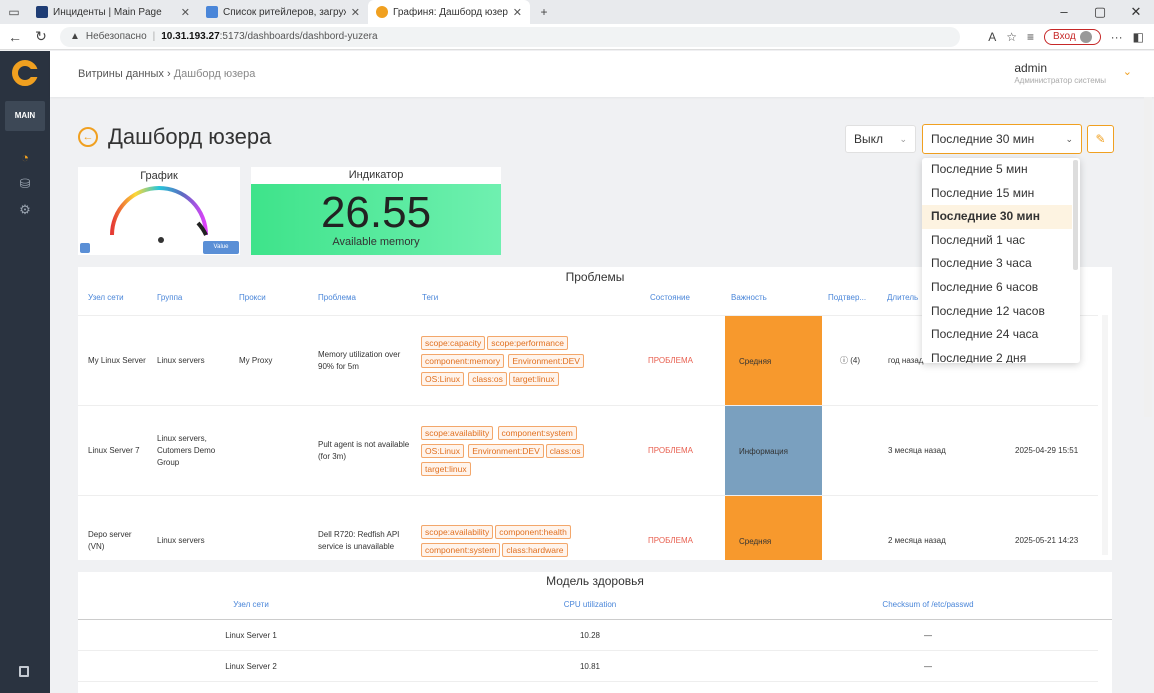 Image resolution: width=1154 pixels, height=693 pixels. Describe the element at coordinates (463, 360) in the screenshot. I see `tag-chip: component:memory` at that location.